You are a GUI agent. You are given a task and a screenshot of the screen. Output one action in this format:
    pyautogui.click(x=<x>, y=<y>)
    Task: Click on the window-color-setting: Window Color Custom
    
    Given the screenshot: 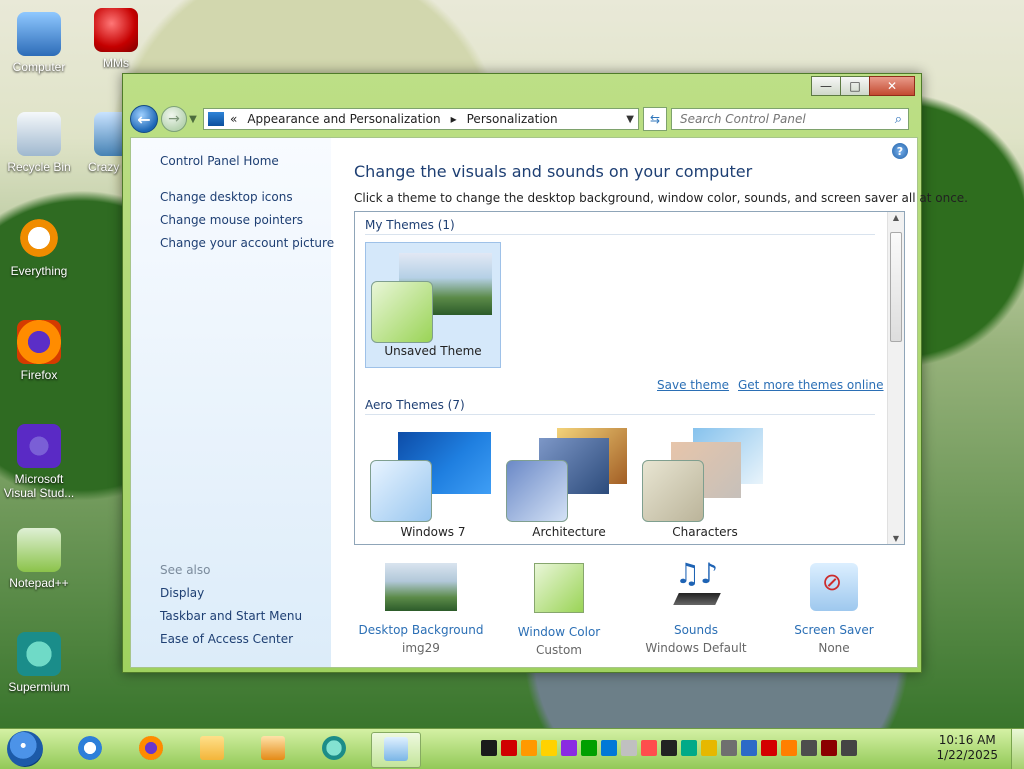 What is the action you would take?
    pyautogui.click(x=559, y=610)
    